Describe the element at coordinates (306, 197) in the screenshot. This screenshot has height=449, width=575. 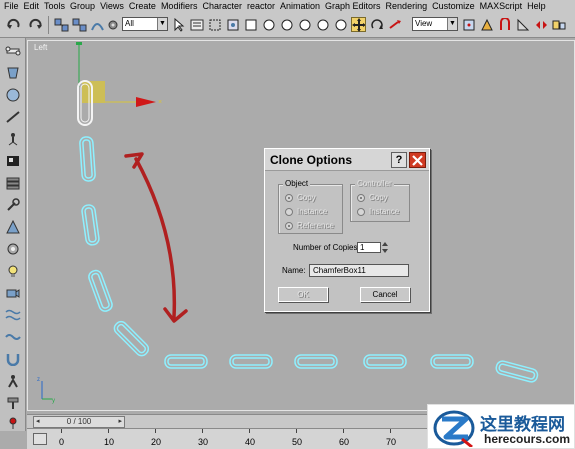
I see `object-copy-label: Copy` at that location.